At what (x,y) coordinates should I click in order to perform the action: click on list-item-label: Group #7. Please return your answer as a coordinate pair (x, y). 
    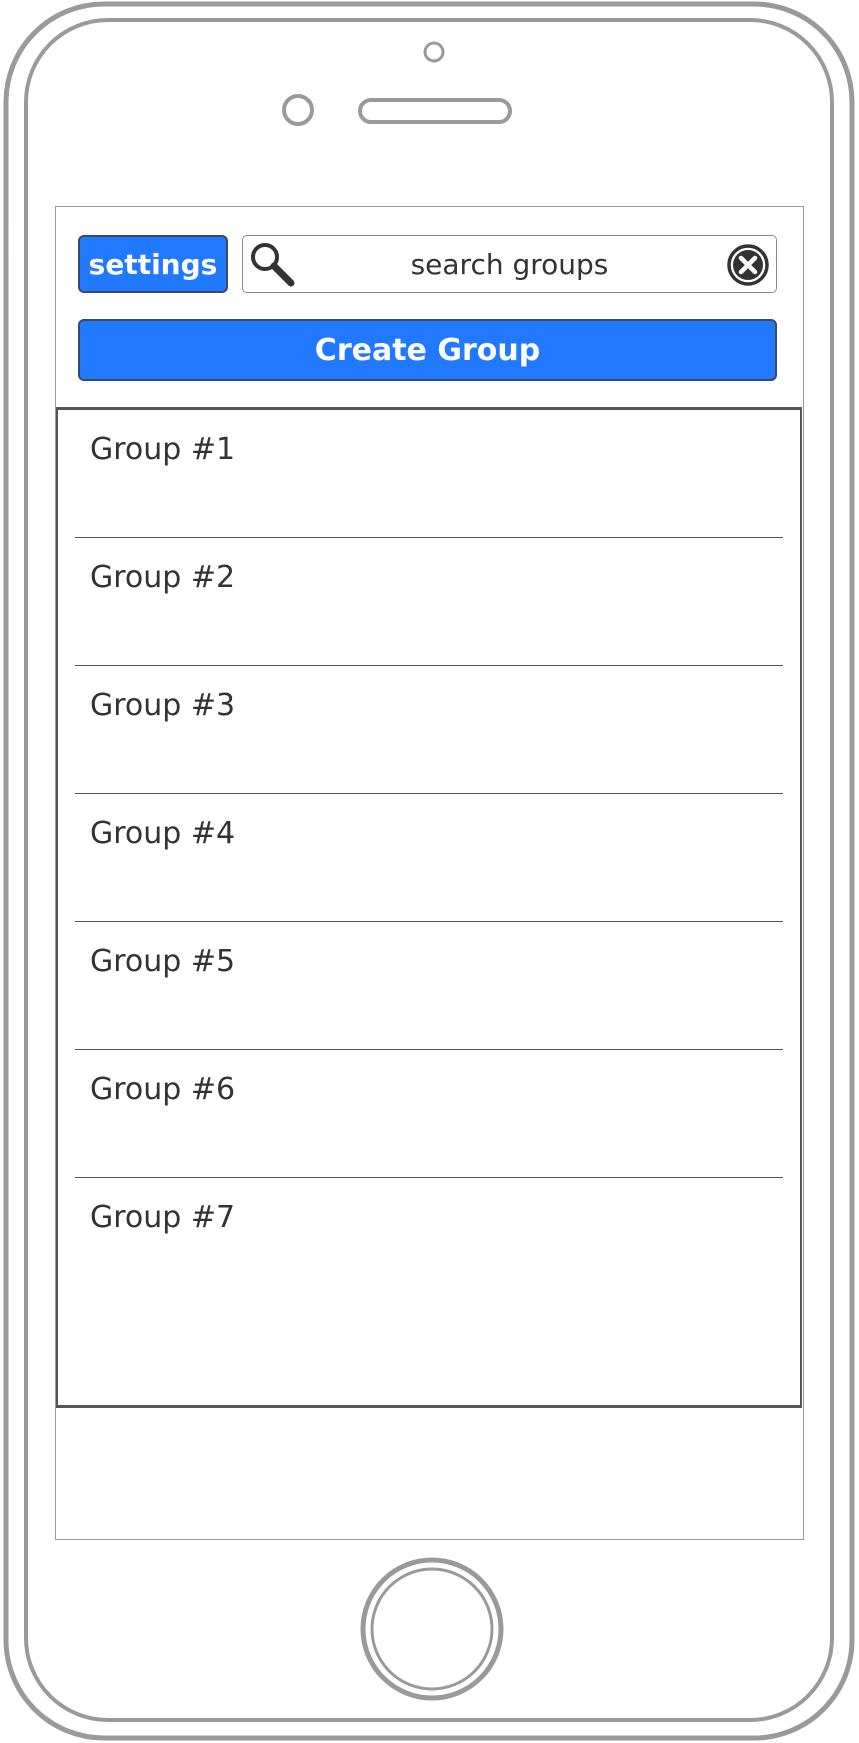
    Looking at the image, I should click on (163, 1217).